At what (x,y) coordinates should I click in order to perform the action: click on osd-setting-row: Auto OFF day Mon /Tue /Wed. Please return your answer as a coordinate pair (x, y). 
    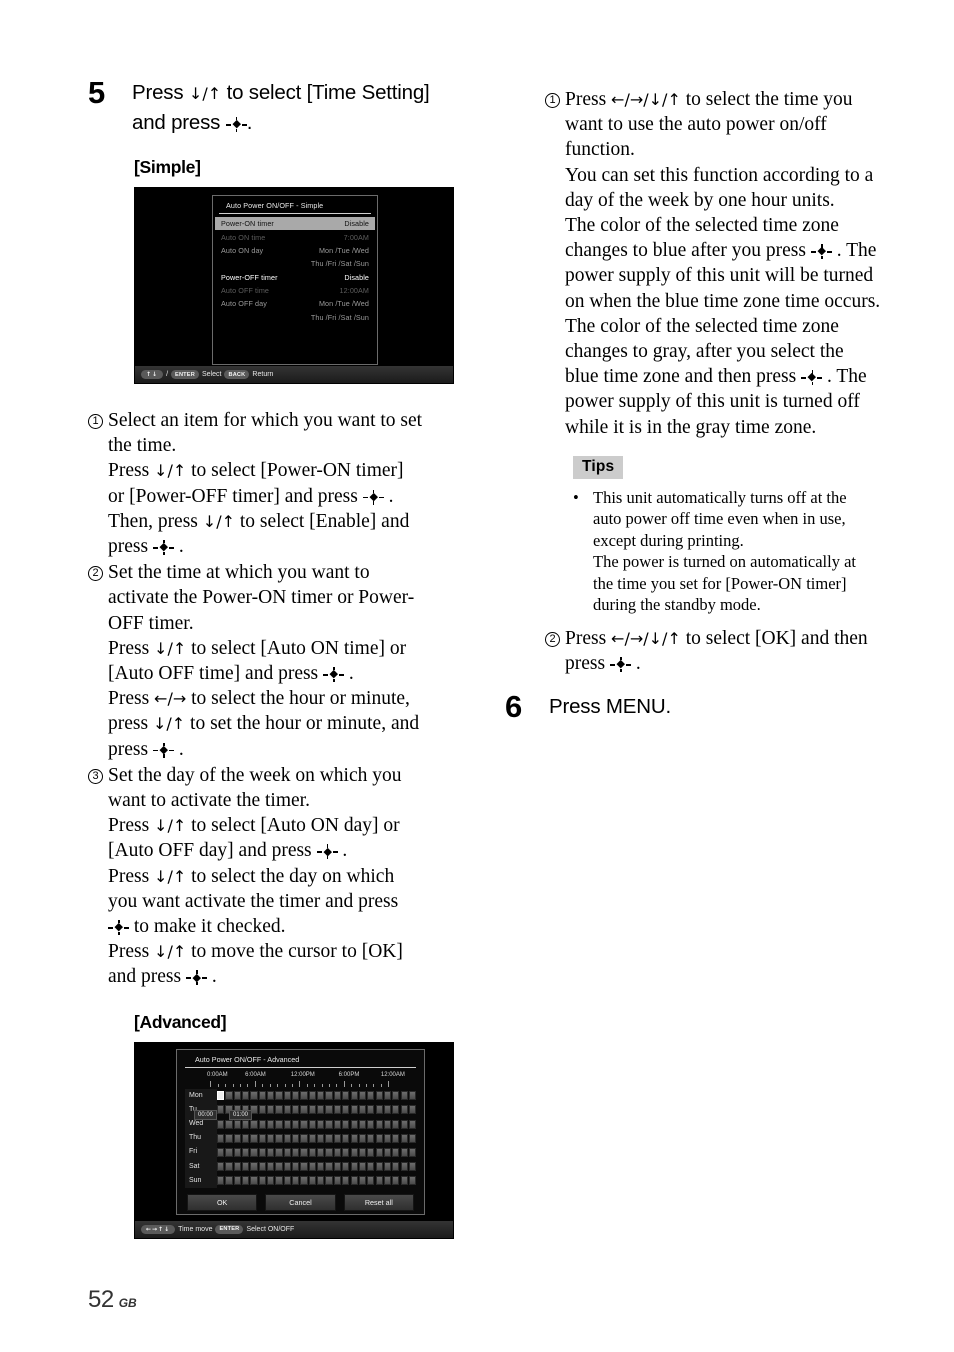
    Looking at the image, I should click on (295, 303).